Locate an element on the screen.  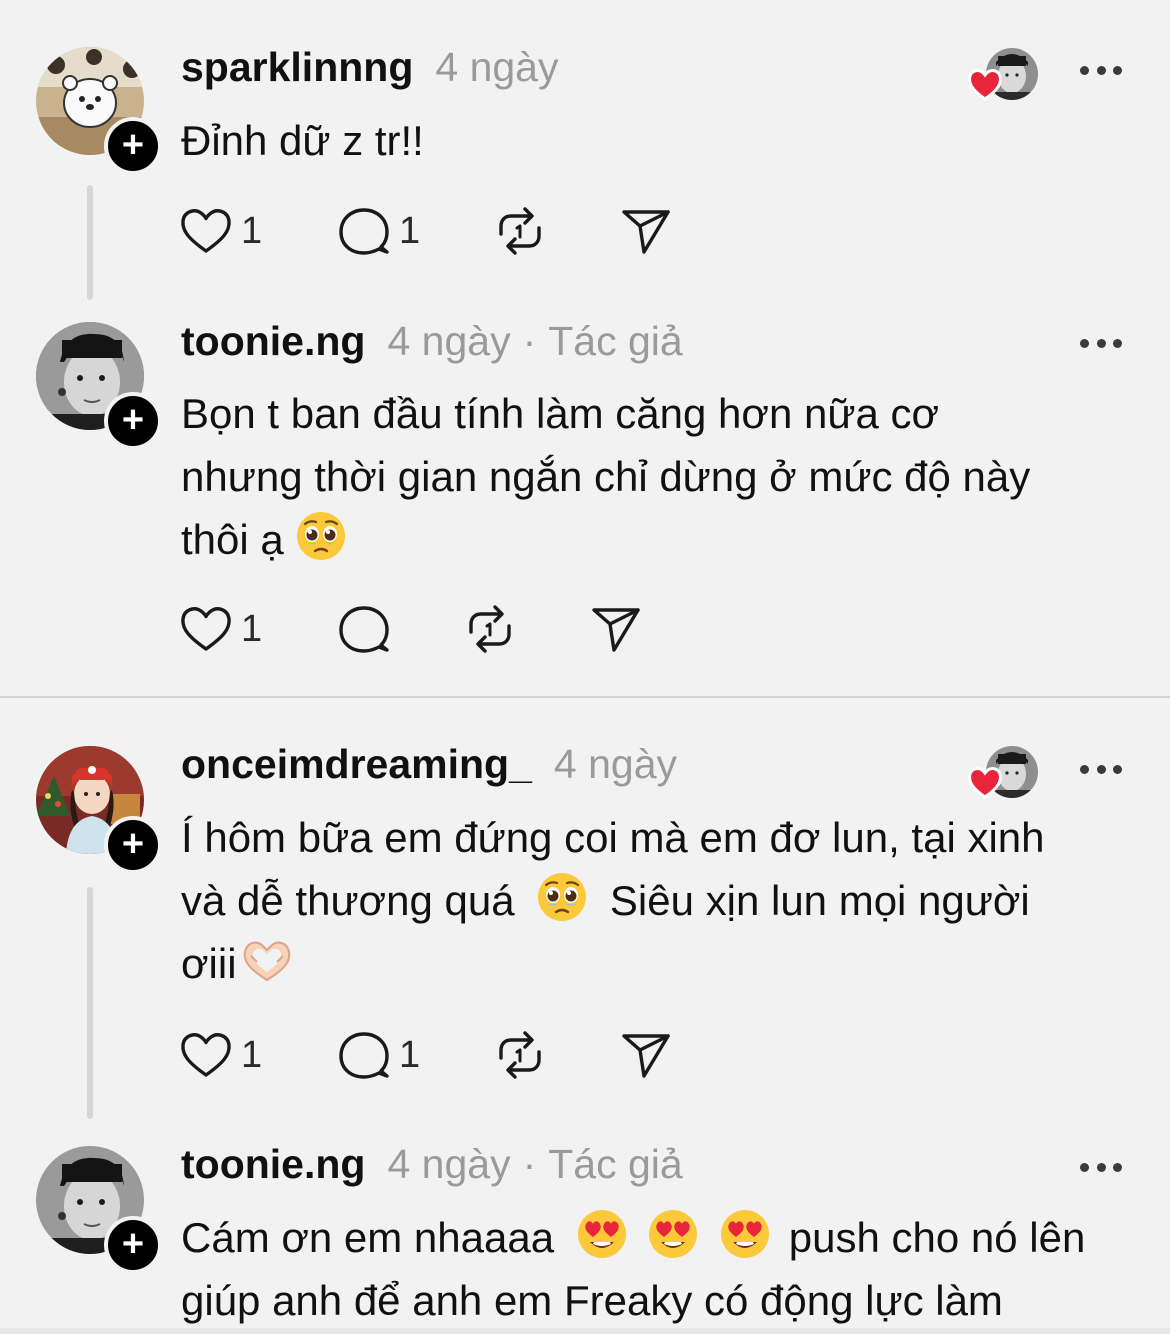
reply-button is located at coordinates (364, 629).